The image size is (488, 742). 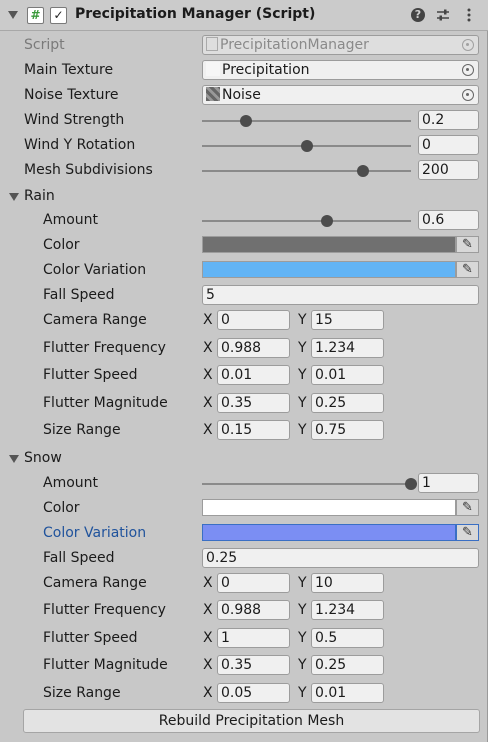 What do you see at coordinates (362, 171) in the screenshot?
I see `mesh-subdivisions-slider-handle` at bounding box center [362, 171].